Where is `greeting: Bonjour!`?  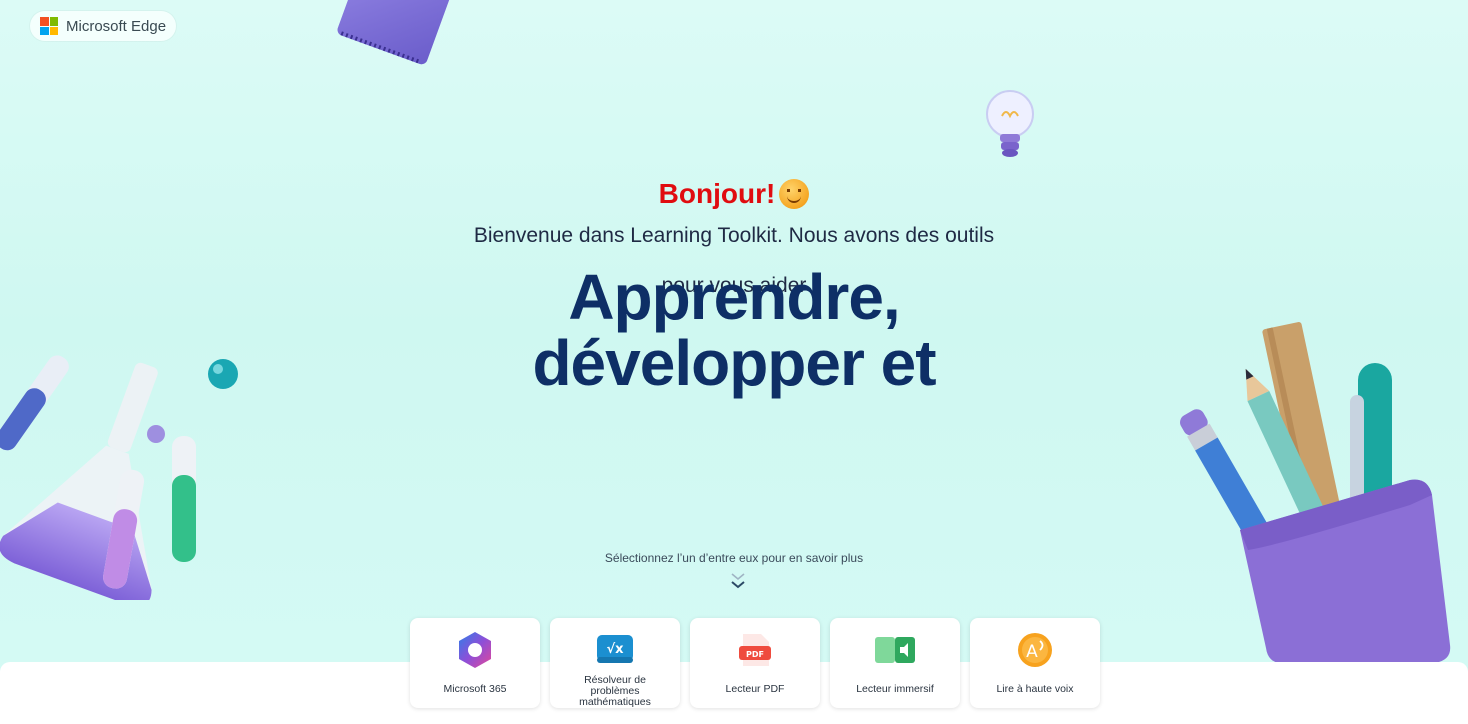
greeting: Bonjour! is located at coordinates (734, 194).